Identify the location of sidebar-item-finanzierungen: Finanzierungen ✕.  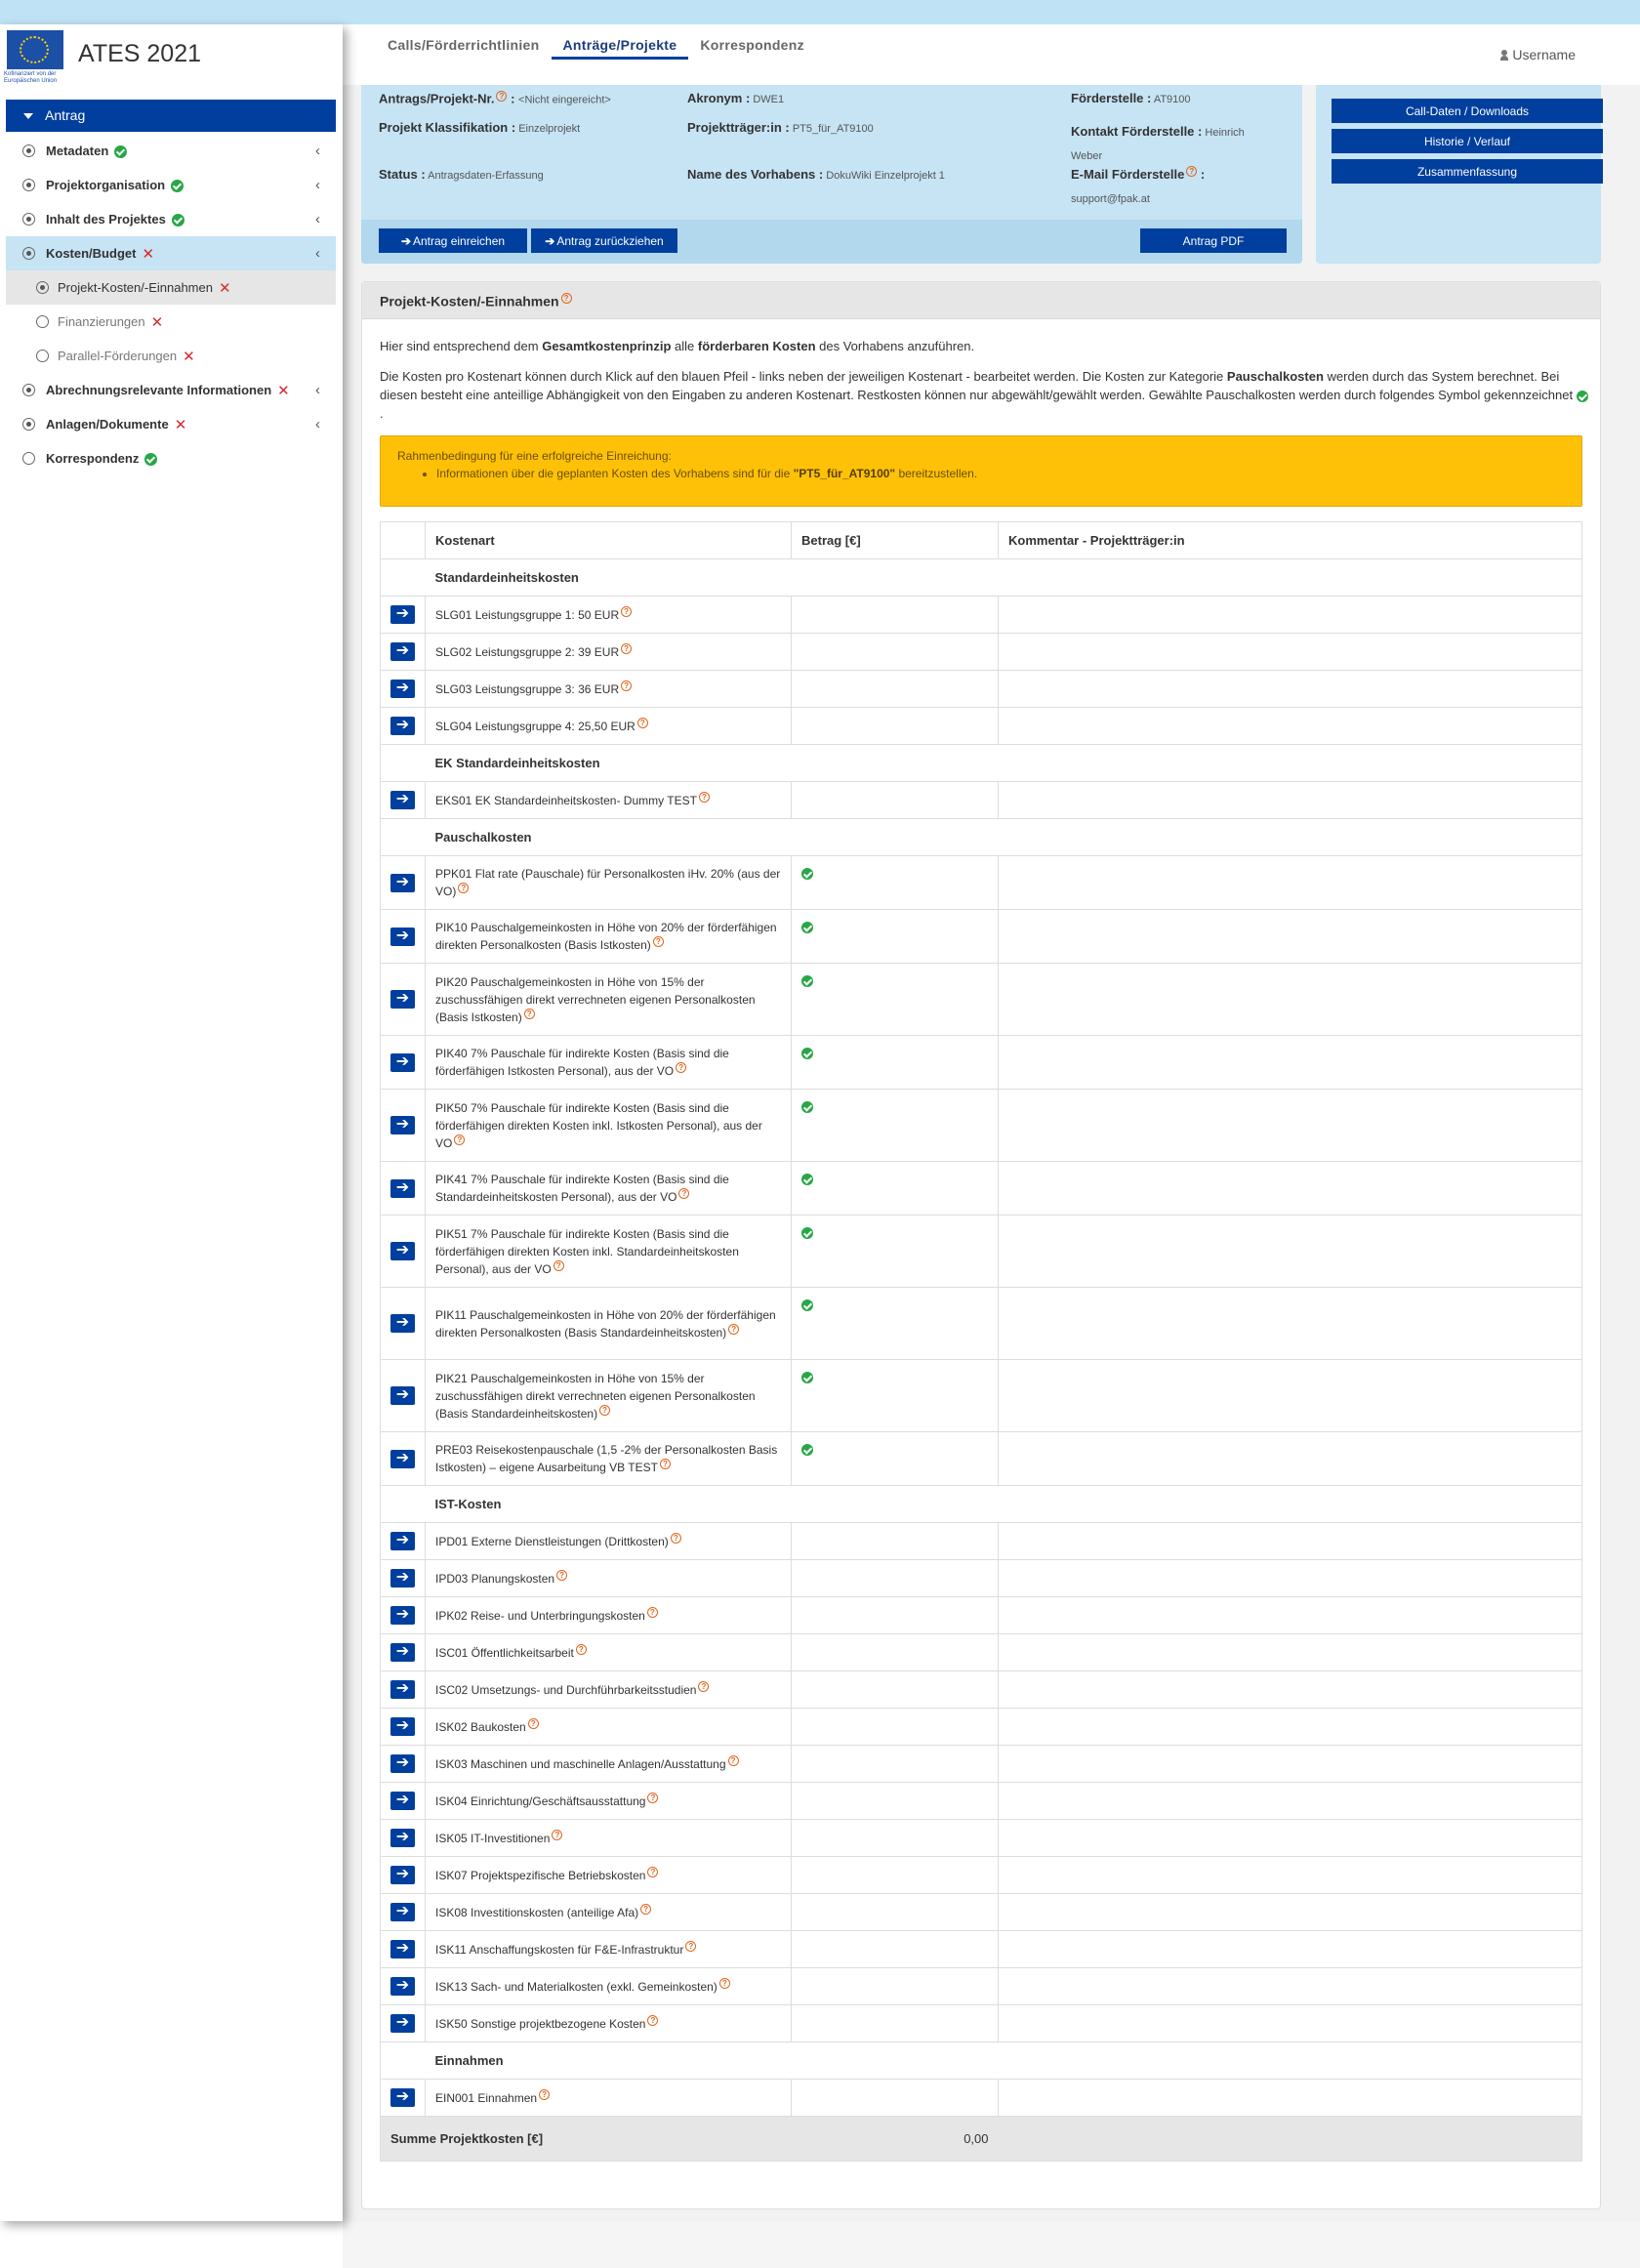
(171, 322).